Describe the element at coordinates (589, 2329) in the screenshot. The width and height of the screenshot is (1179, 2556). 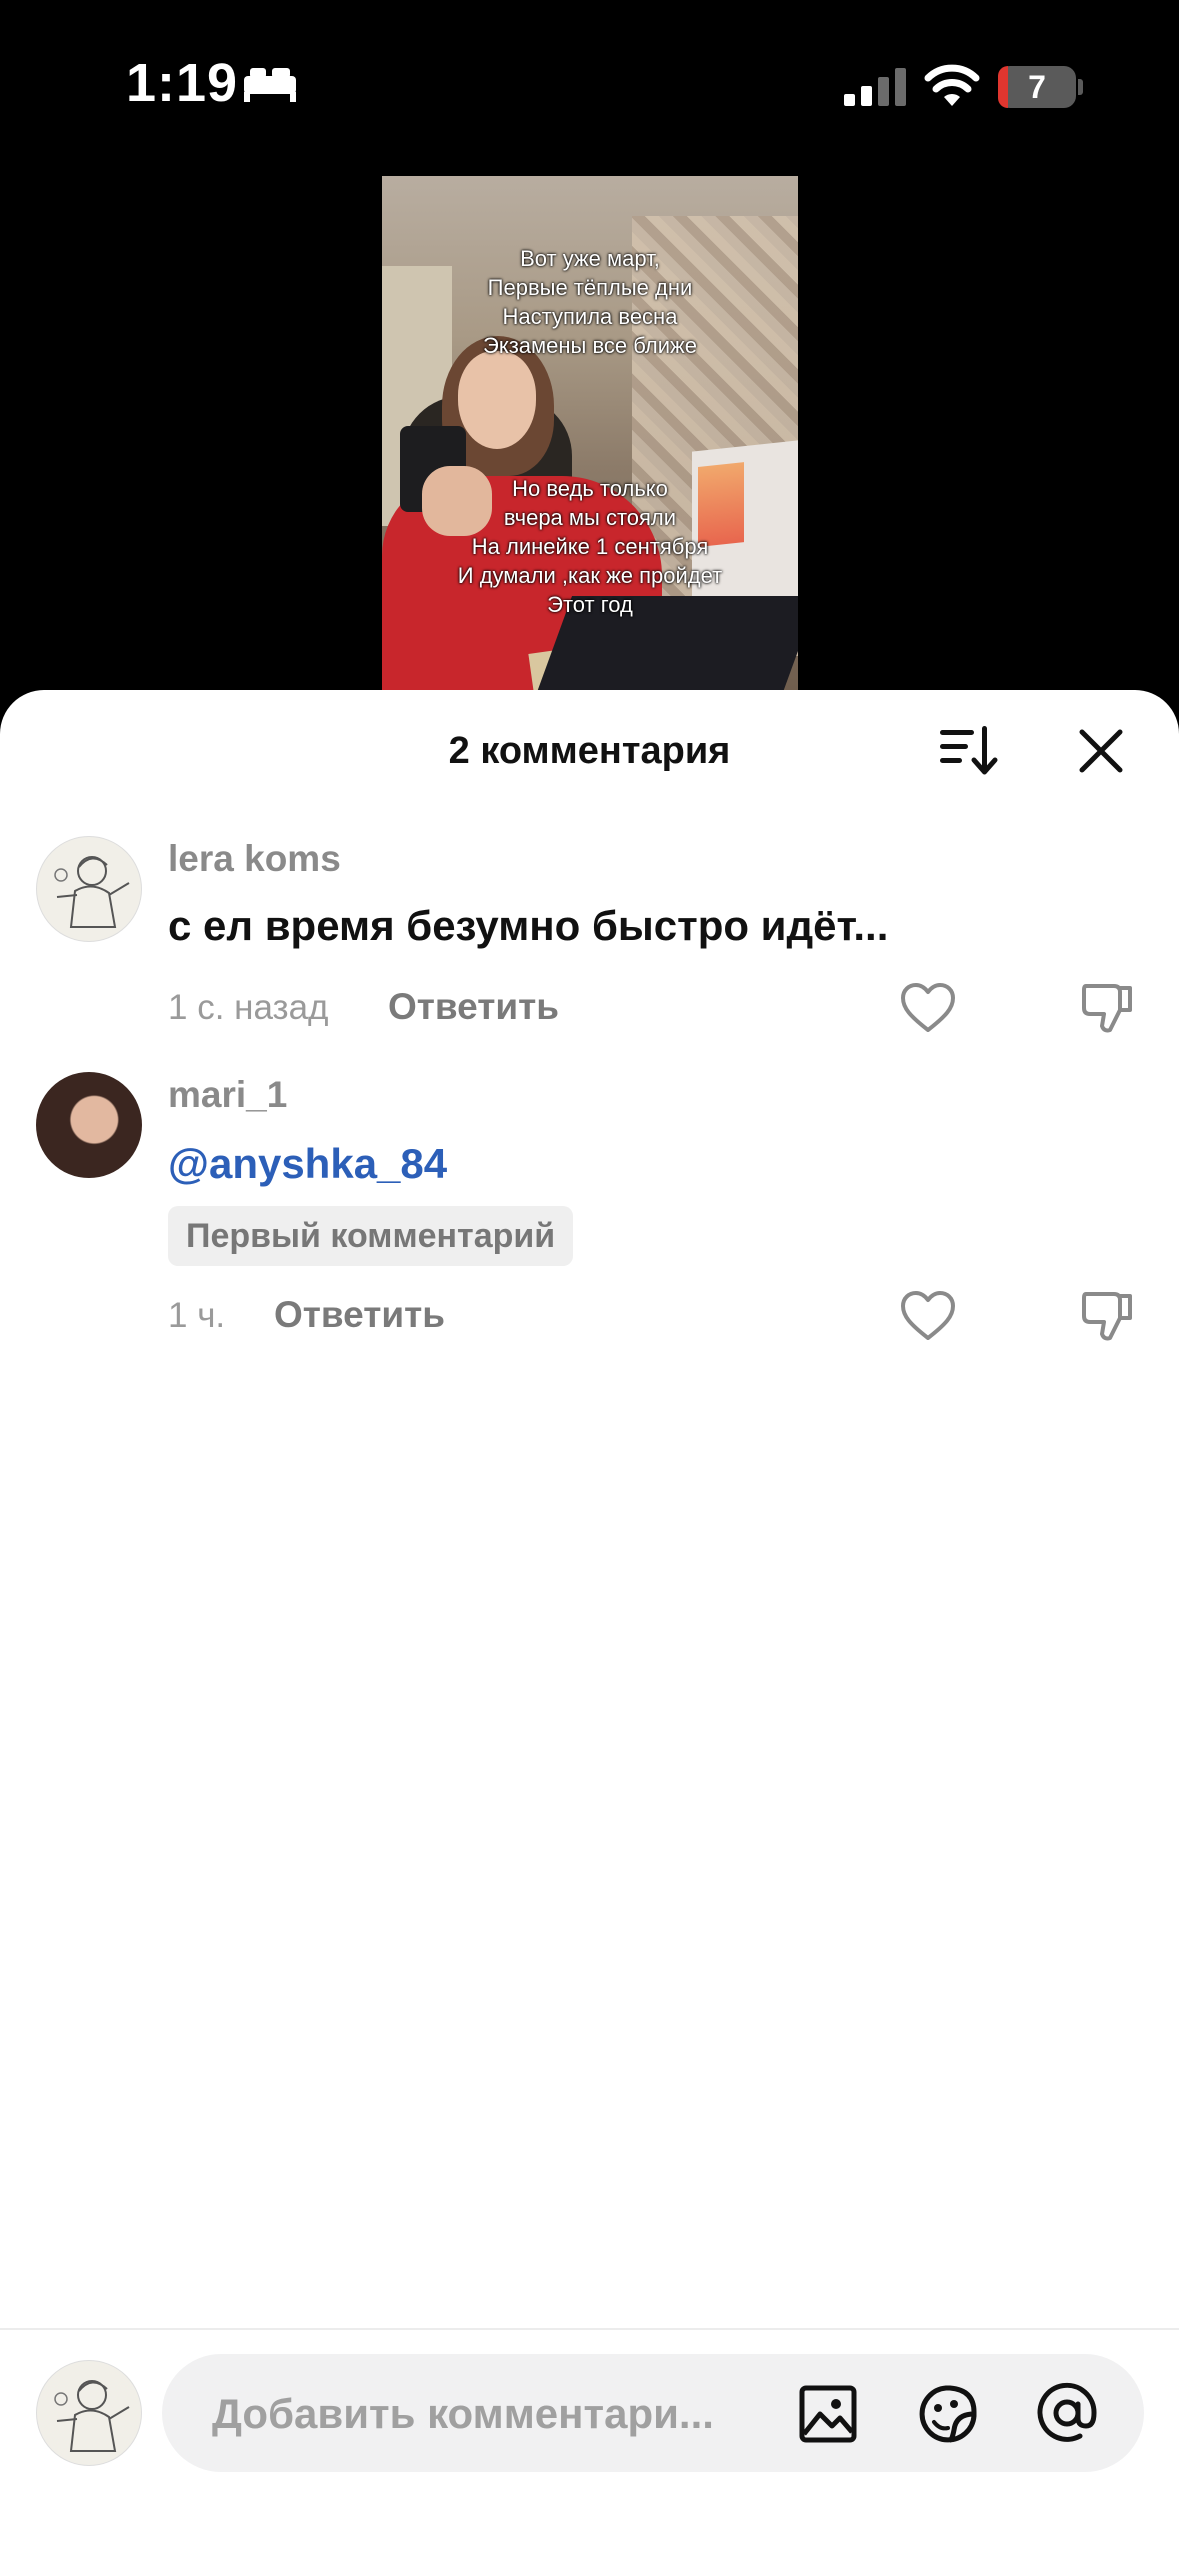
I see `composer-divider` at that location.